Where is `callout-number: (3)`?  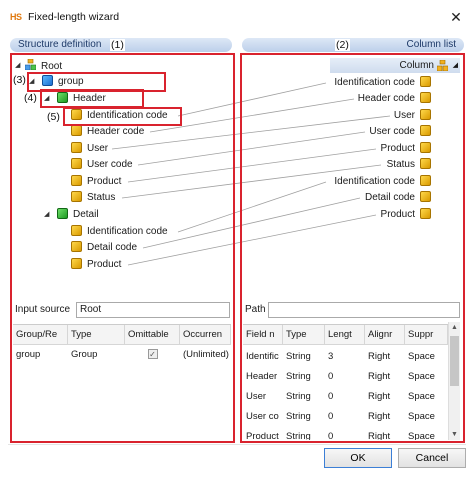
callout-number: (3) is located at coordinates (19, 80).